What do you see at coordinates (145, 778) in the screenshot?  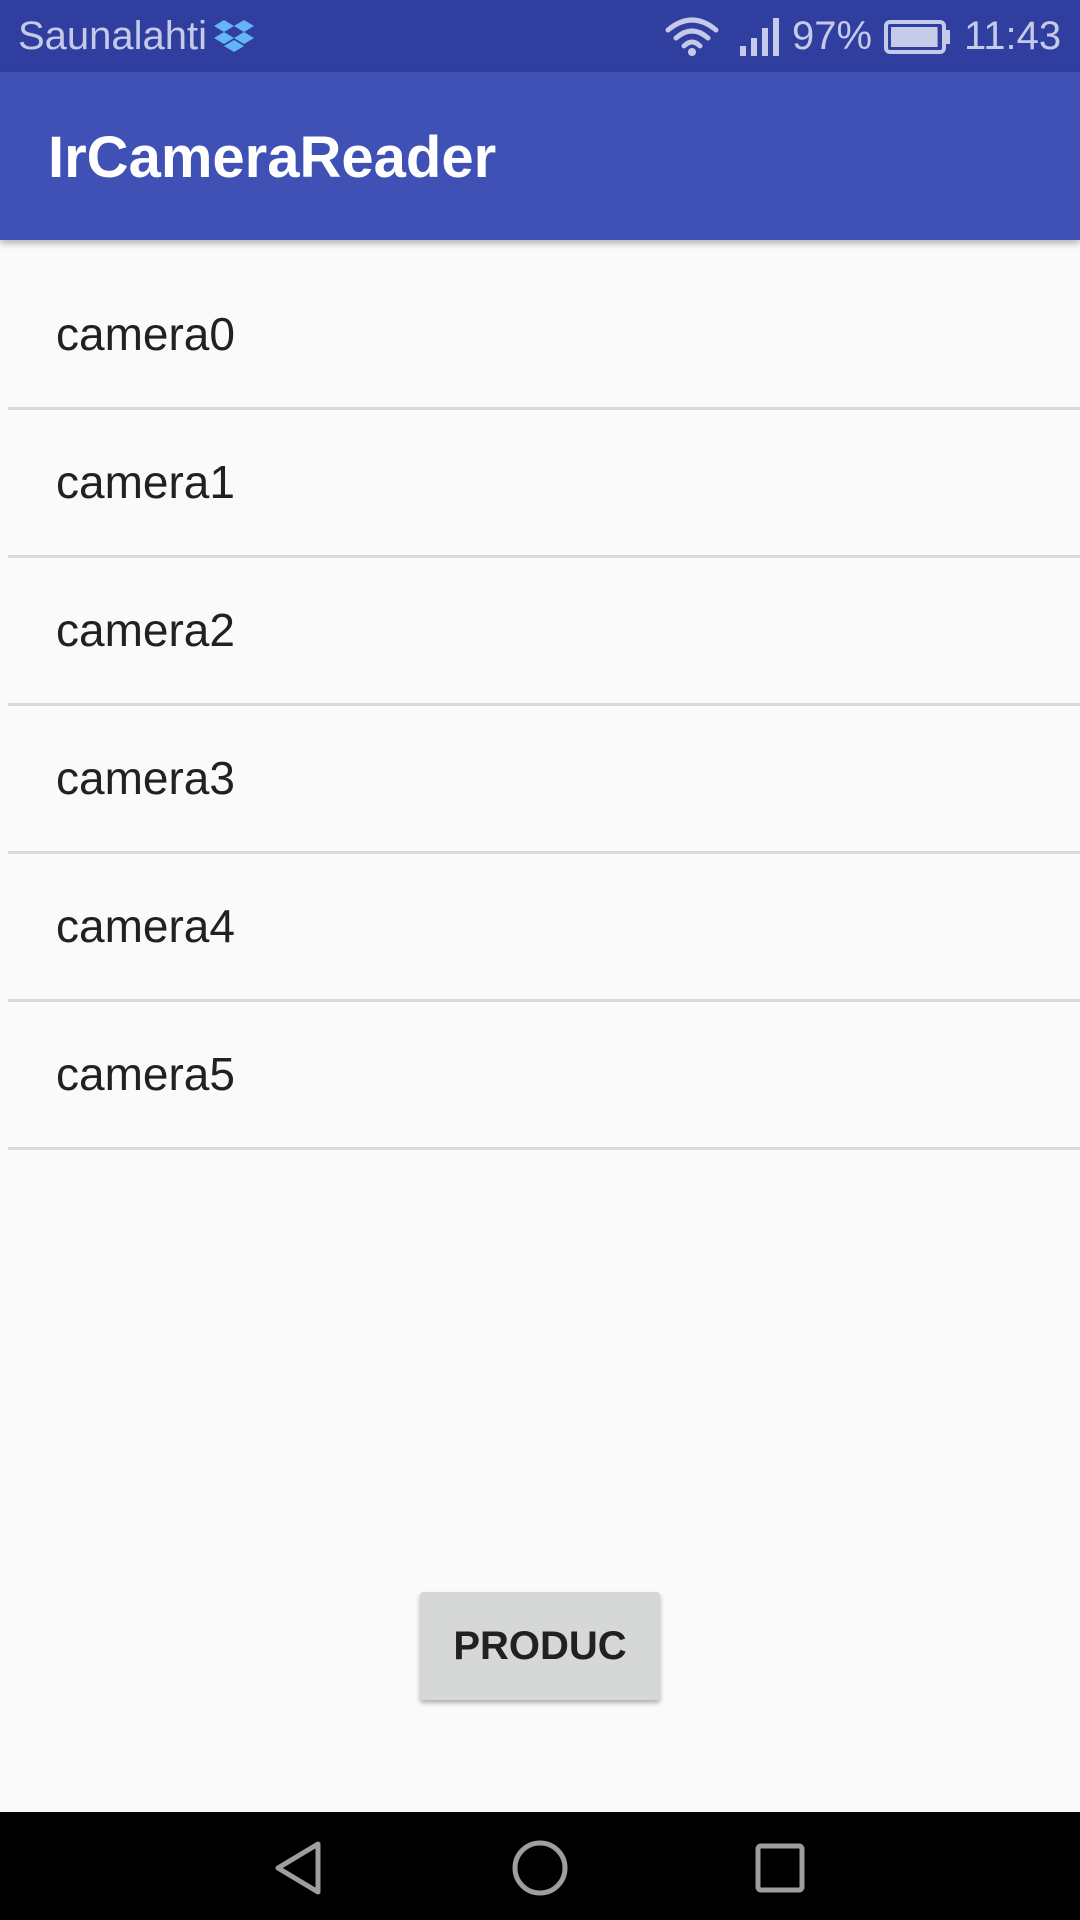 I see `list-item-label: camera3` at bounding box center [145, 778].